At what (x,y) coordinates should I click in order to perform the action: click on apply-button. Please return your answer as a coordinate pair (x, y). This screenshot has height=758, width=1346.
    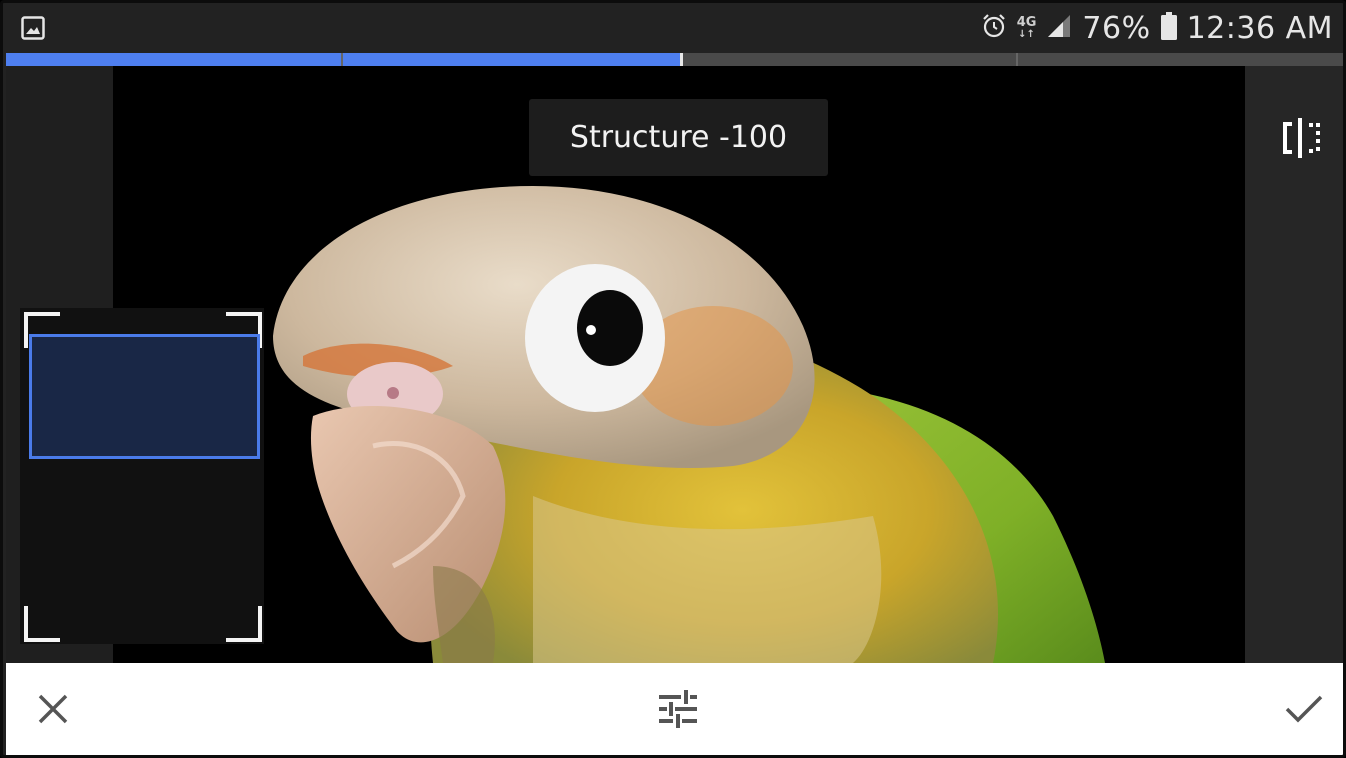
    Looking at the image, I should click on (1303, 709).